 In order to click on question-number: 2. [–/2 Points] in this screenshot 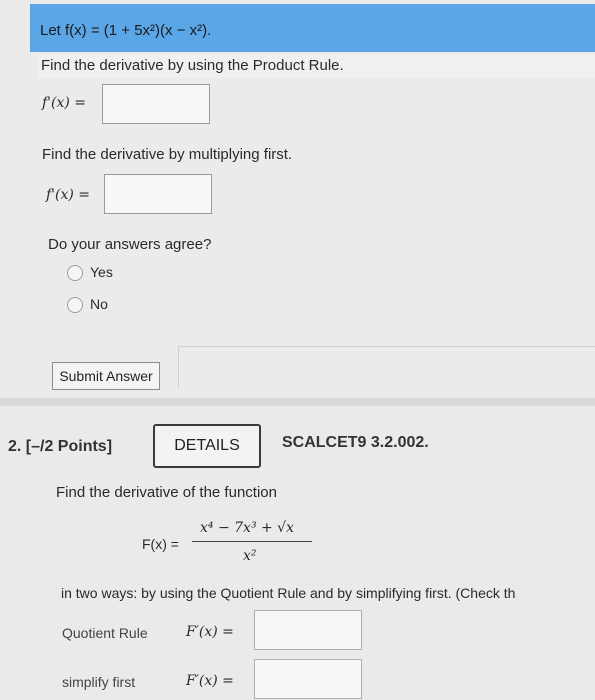, I will do `click(60, 446)`.